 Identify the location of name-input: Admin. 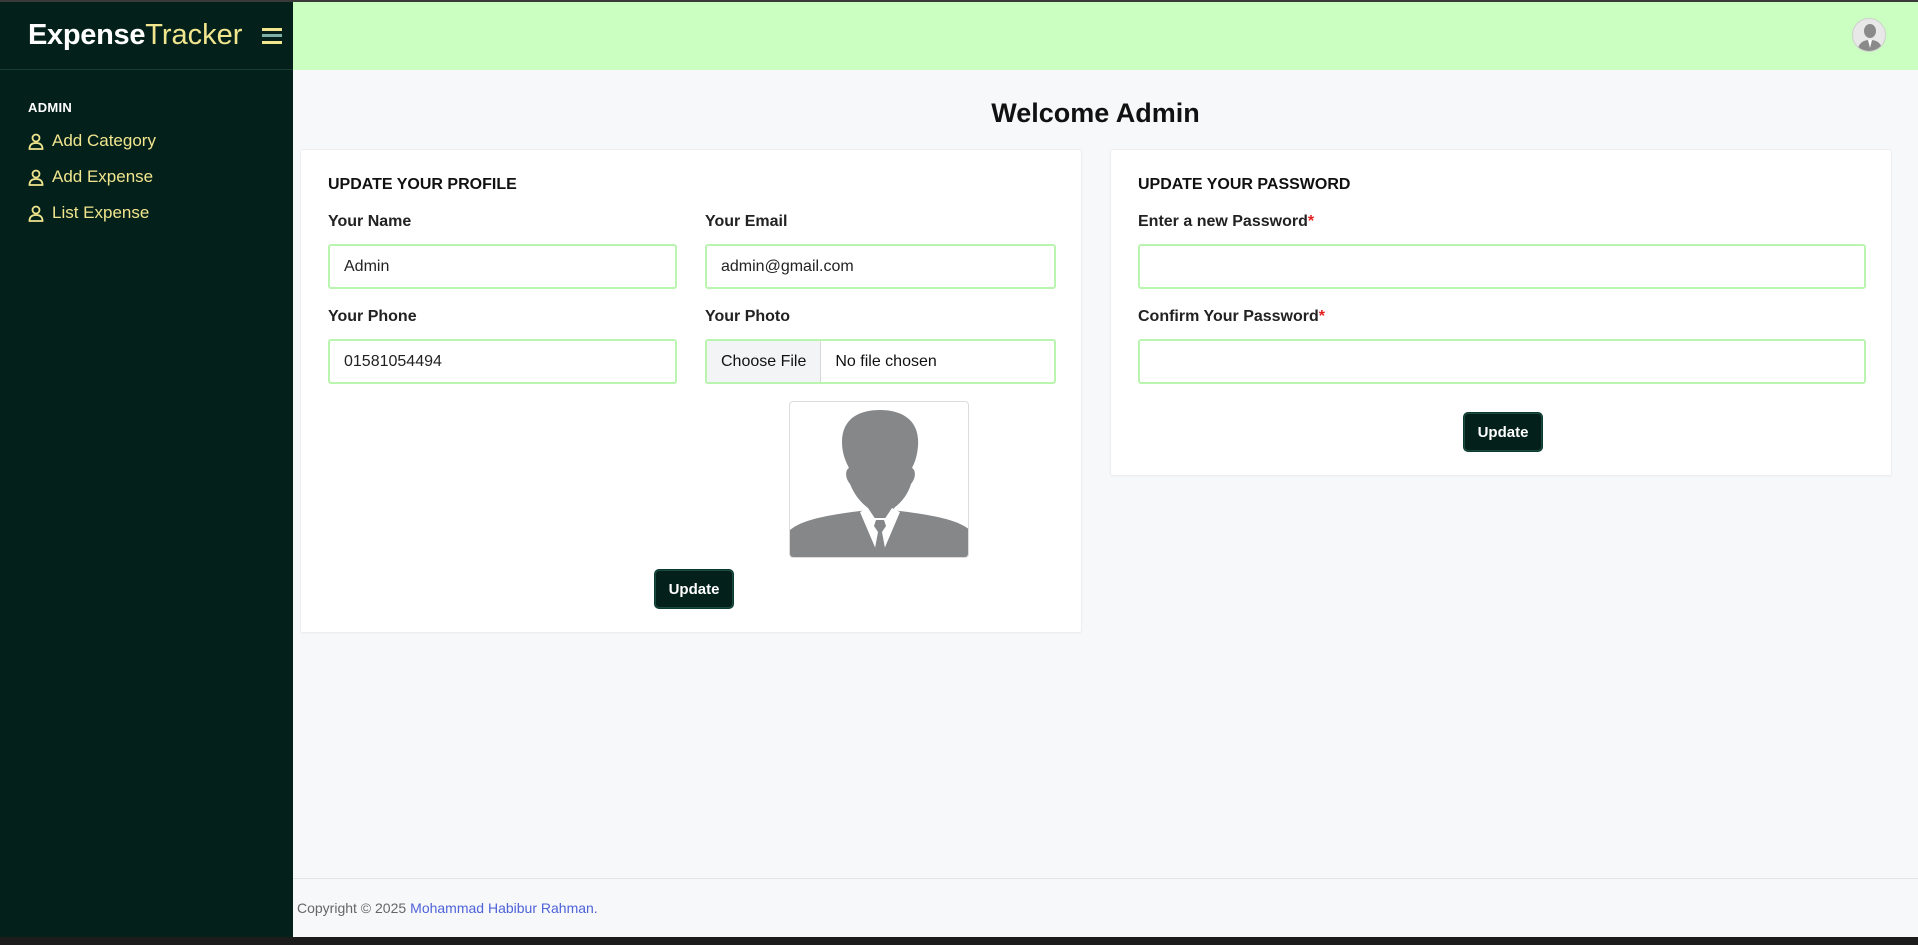
(502, 266).